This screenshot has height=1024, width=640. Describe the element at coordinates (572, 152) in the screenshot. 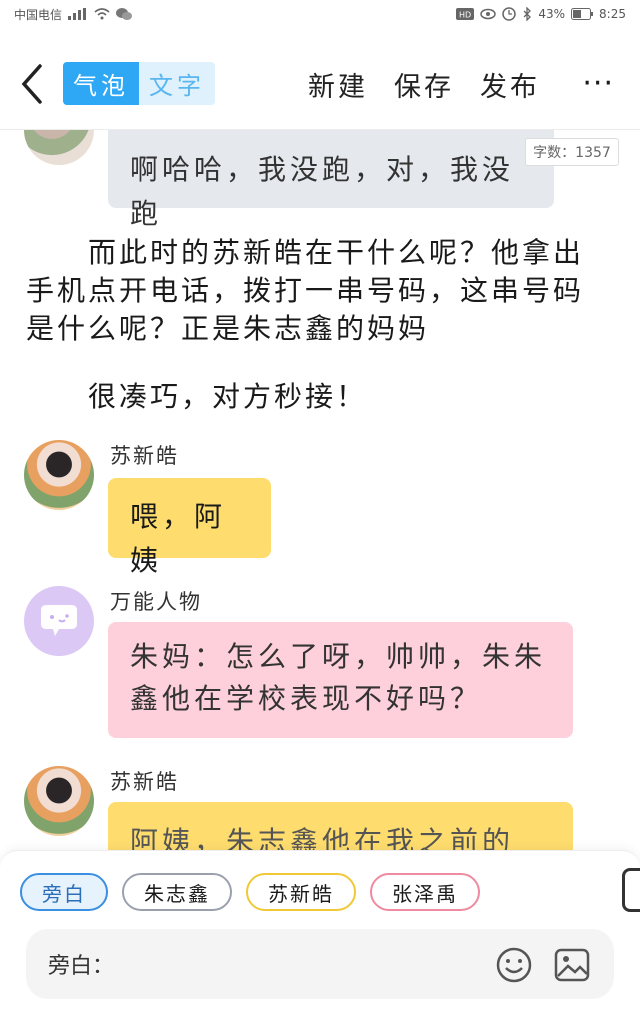

I see `word-count-badge: 字数：1357` at that location.